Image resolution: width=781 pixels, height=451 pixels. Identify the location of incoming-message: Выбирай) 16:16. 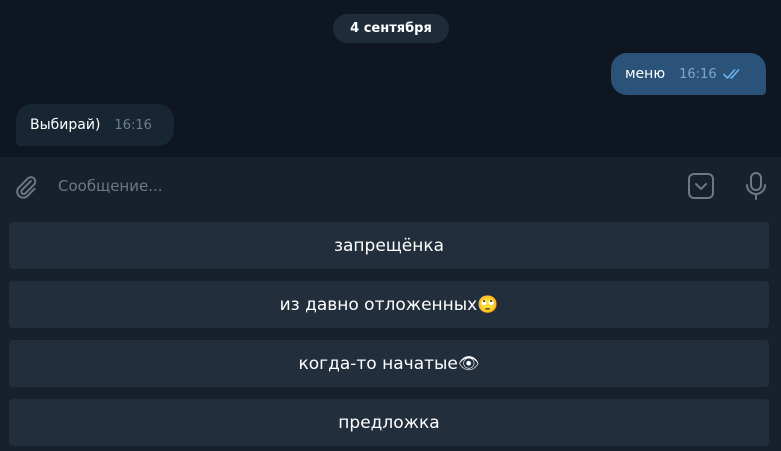
(95, 125).